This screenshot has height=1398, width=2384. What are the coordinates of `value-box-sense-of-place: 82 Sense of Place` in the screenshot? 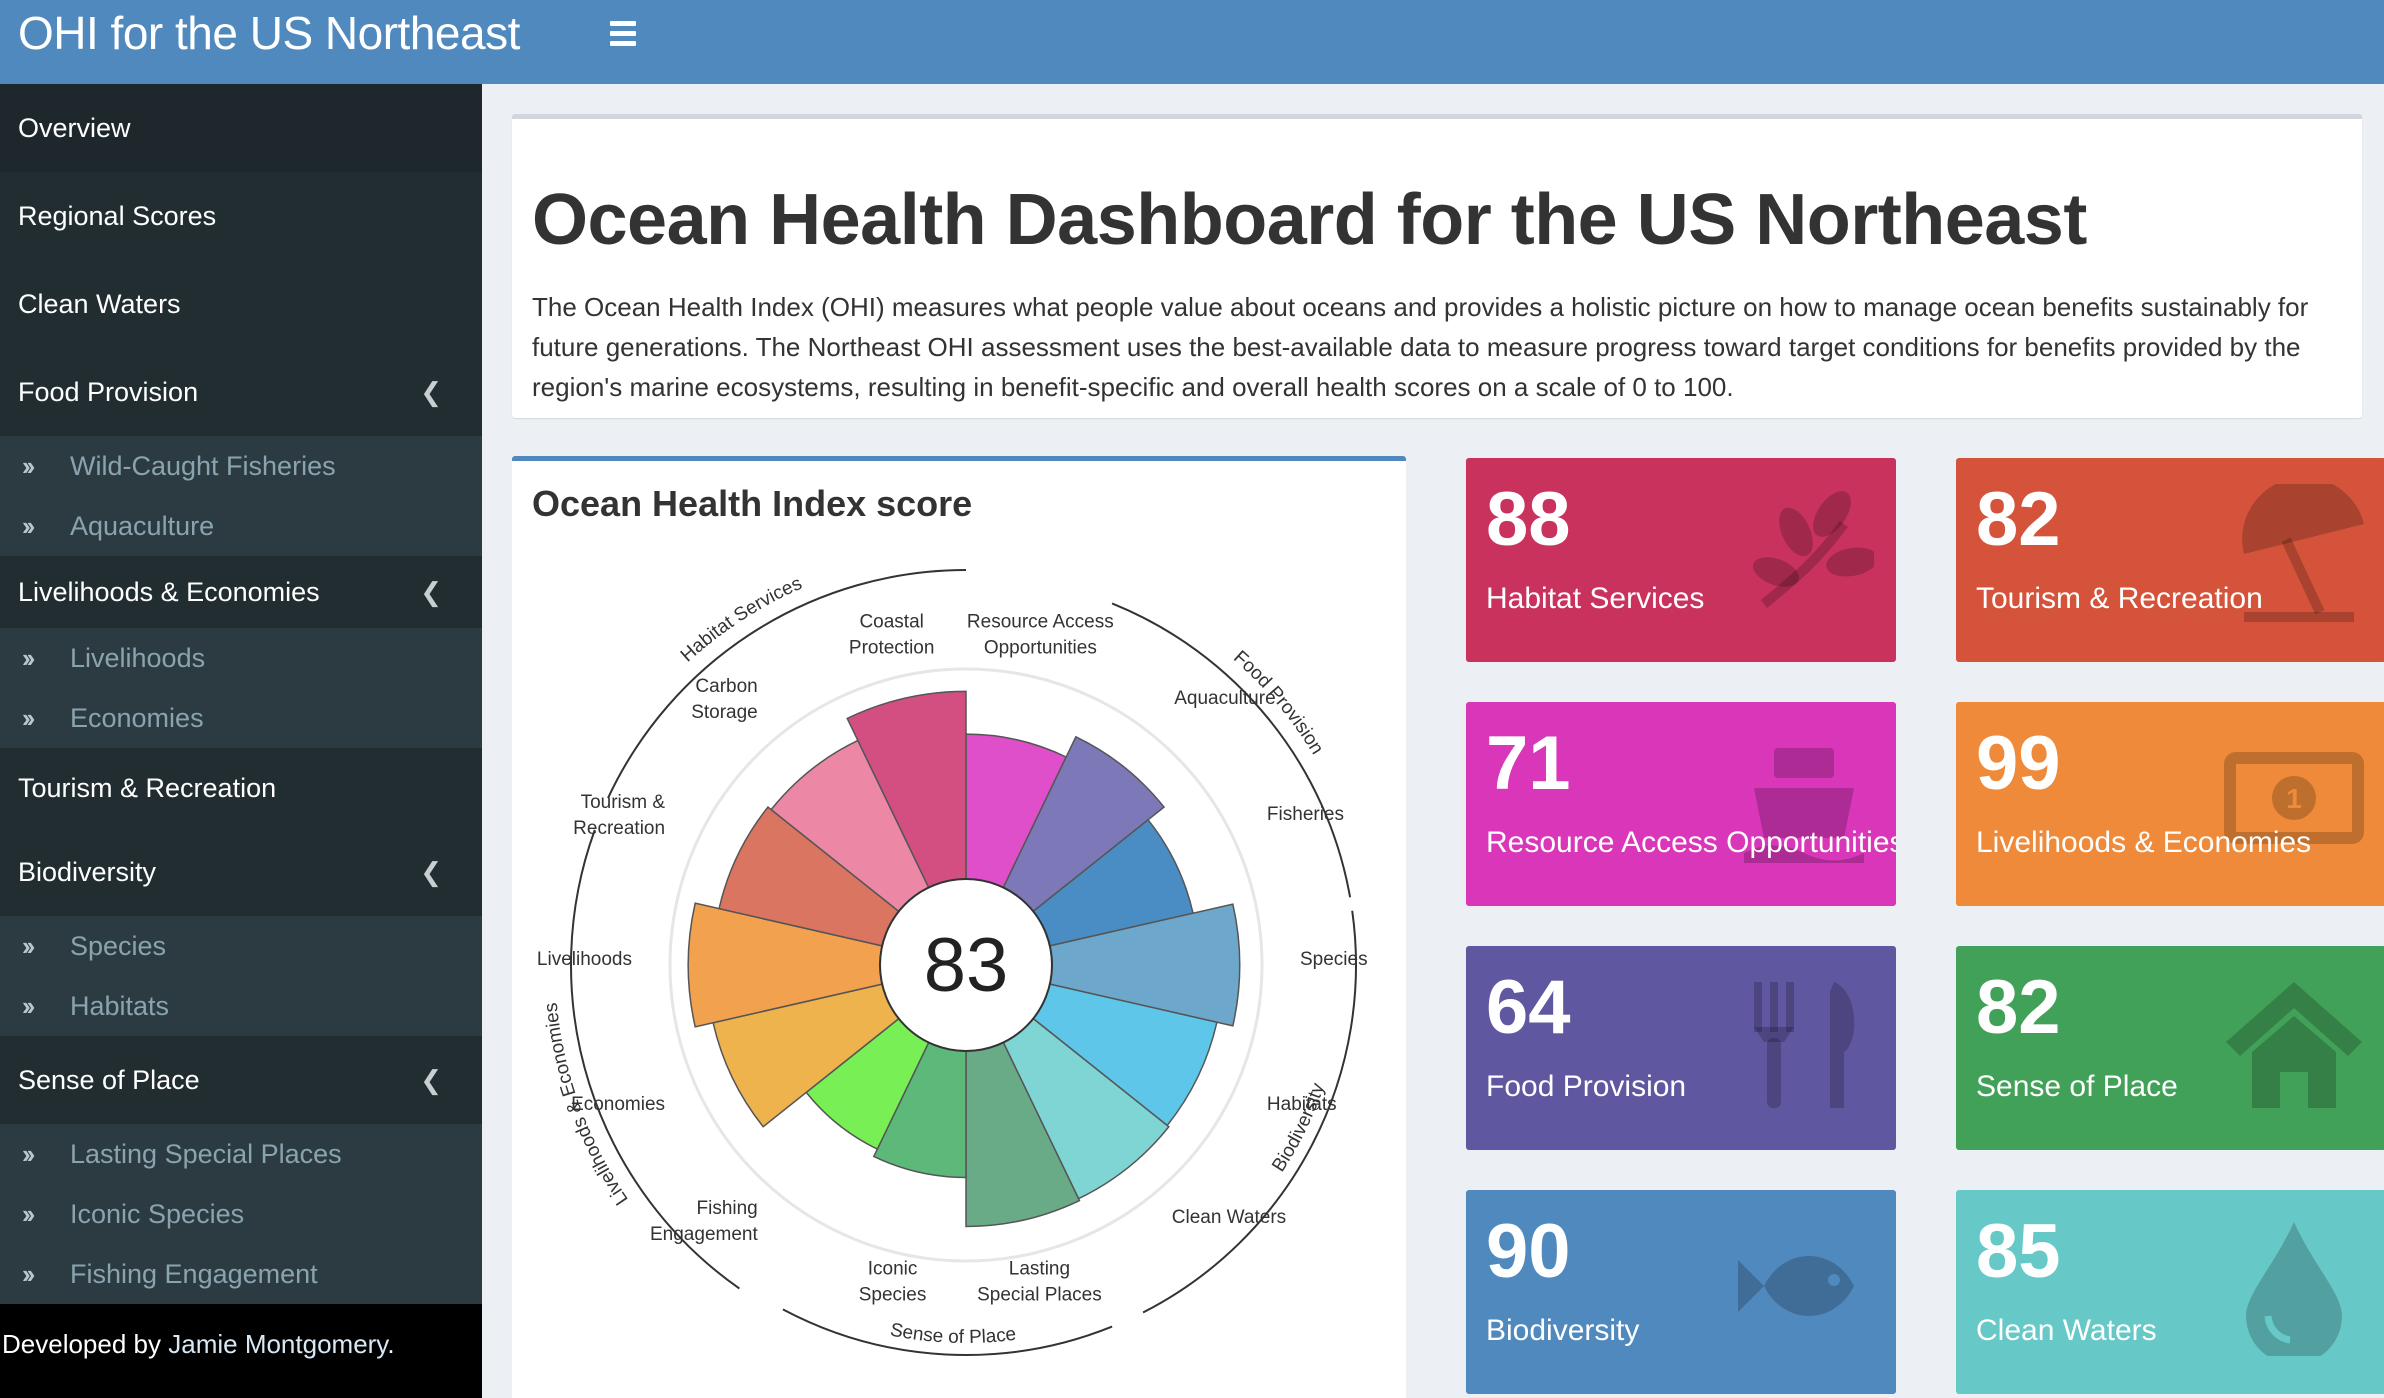 It's located at (2170, 1048).